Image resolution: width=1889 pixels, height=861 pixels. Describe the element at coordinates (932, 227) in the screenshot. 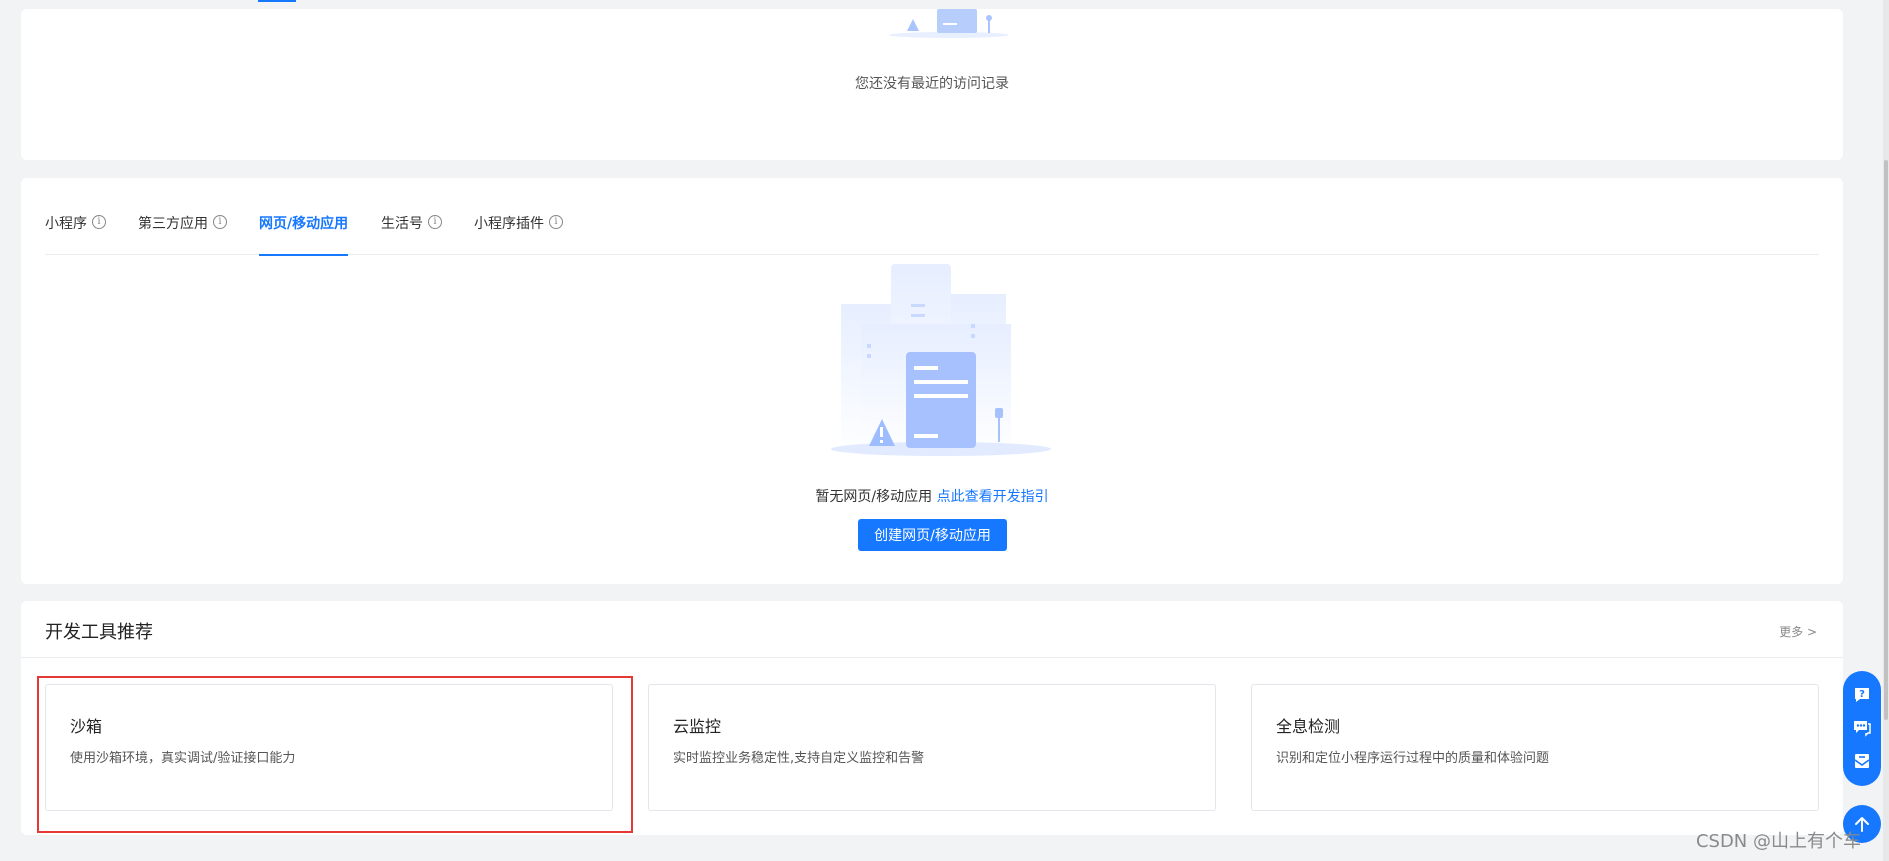

I see `app-tabs: 小程序 i 第三方应用 i 网页/移动应用 生活号 i 小程序插件 i` at that location.